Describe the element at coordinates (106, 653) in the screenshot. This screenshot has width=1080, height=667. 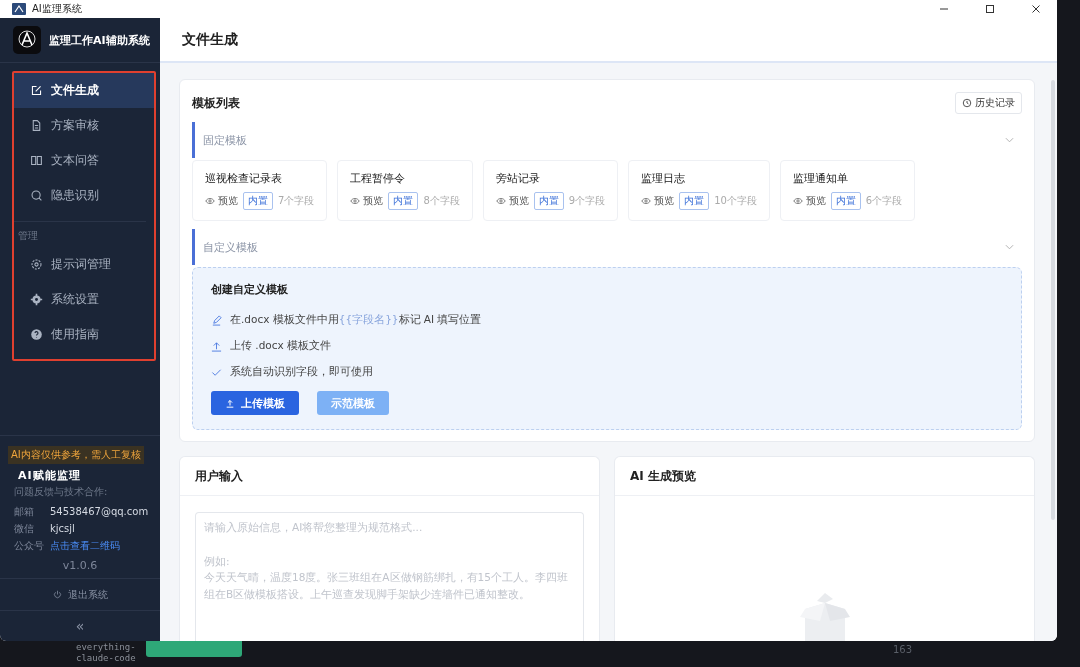
I see `terminal-text: everything- claude-code` at that location.